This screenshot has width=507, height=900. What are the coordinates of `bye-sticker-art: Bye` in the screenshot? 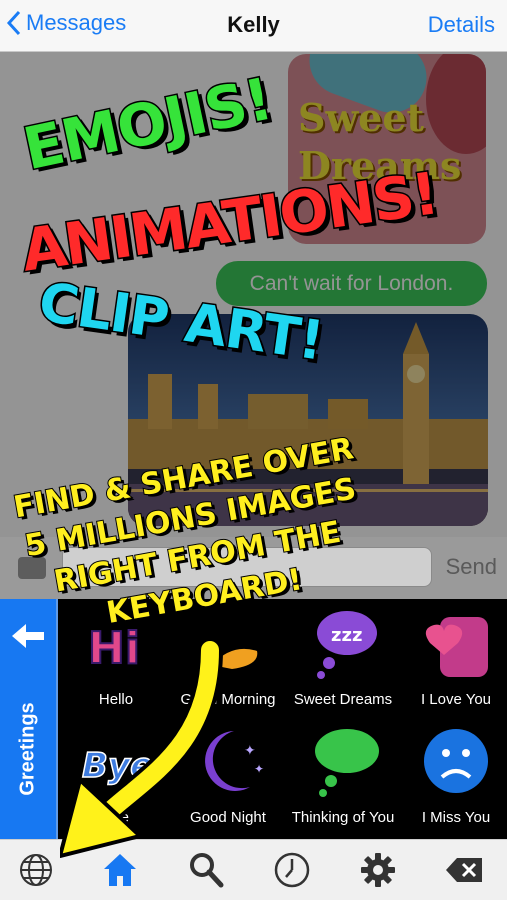 It's located at (117, 766).